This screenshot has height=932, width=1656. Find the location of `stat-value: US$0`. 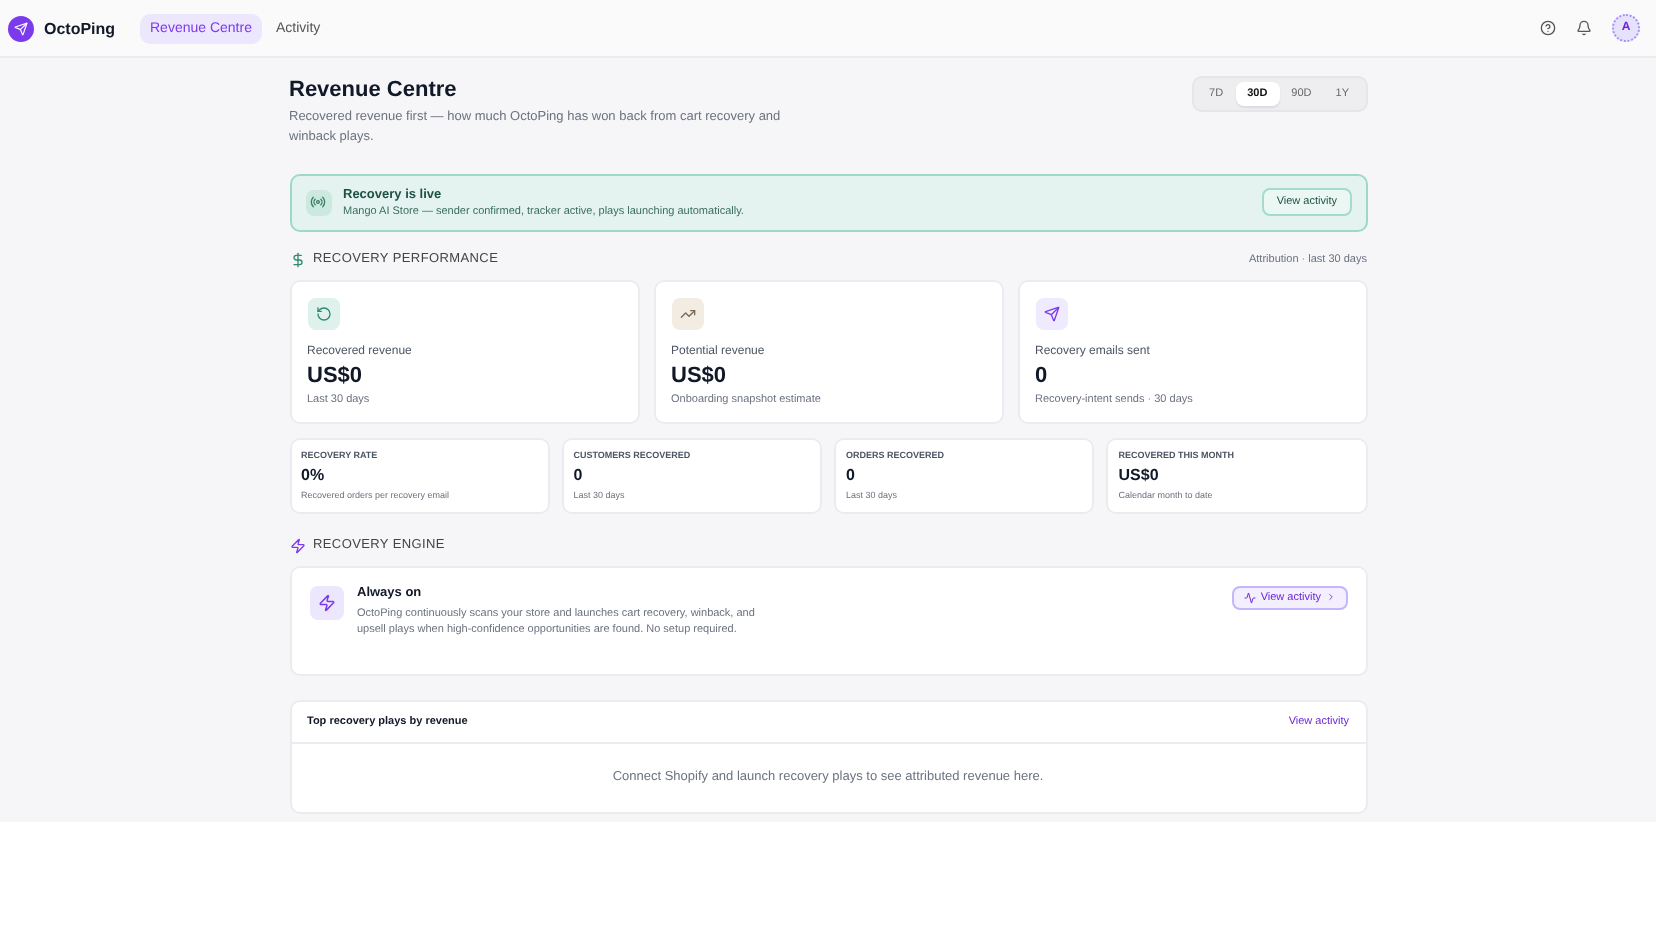

stat-value: US$0 is located at coordinates (1139, 474).